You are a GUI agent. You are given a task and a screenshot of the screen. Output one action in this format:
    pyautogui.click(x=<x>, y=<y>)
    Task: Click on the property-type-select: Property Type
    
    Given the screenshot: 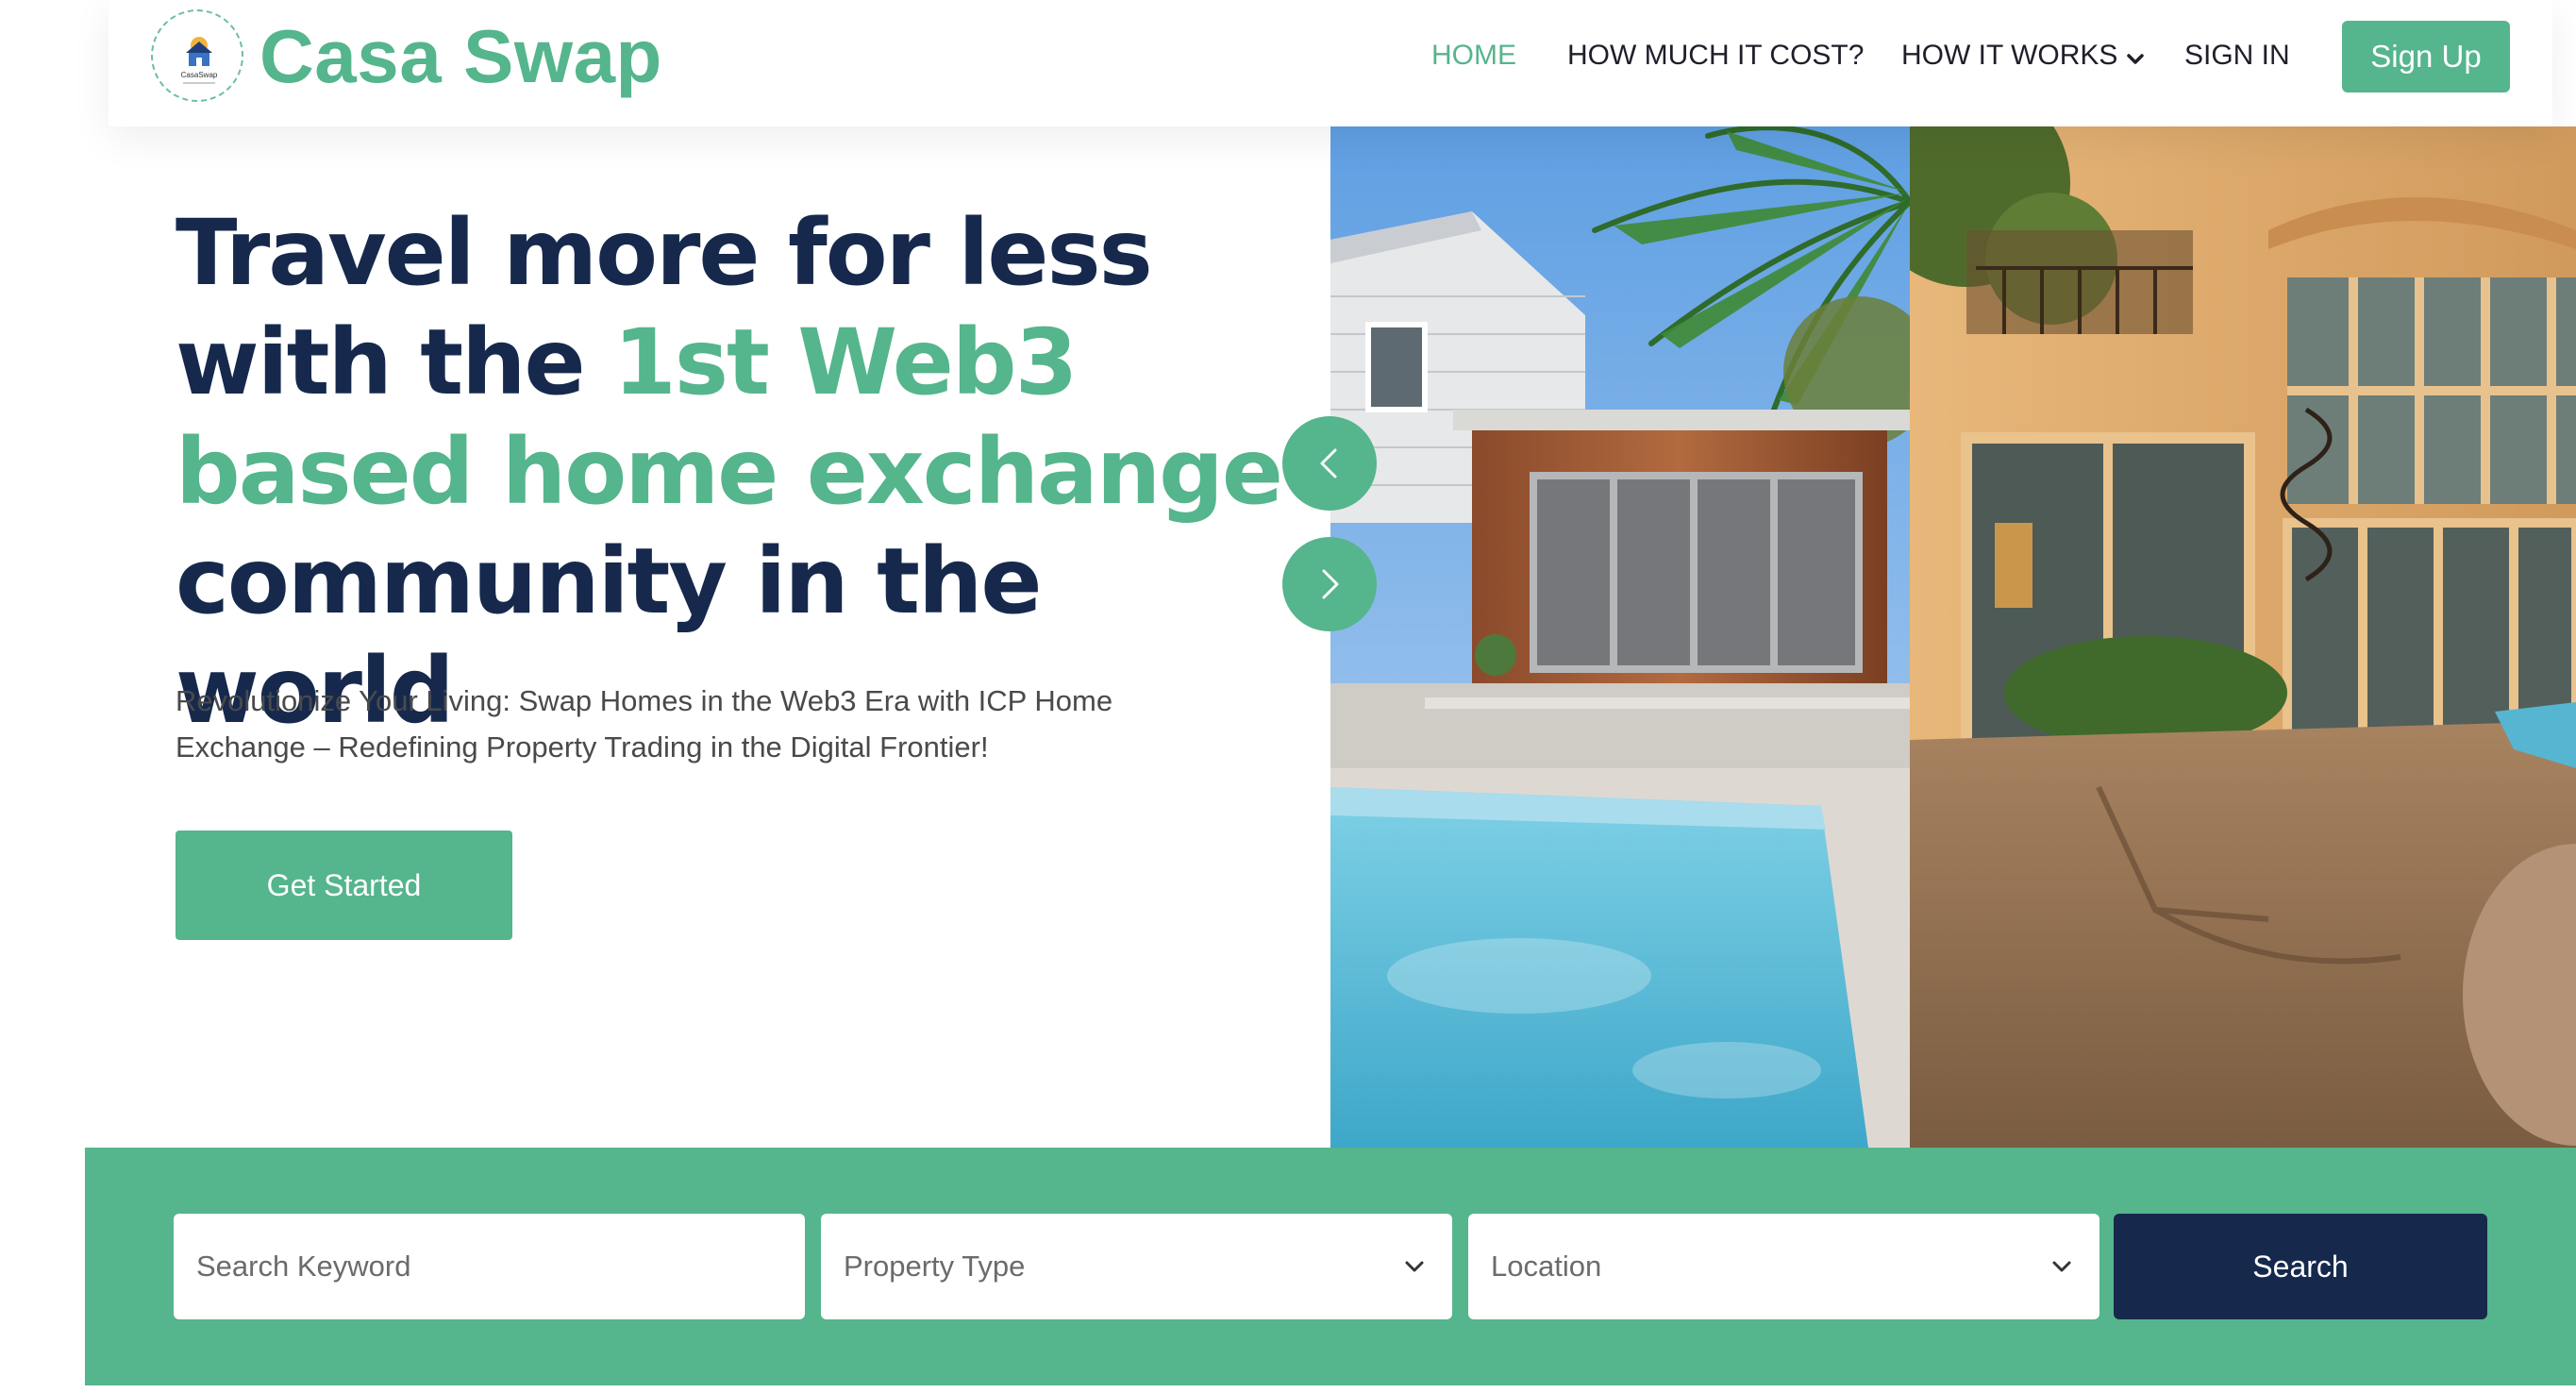 What is the action you would take?
    pyautogui.click(x=1136, y=1266)
    